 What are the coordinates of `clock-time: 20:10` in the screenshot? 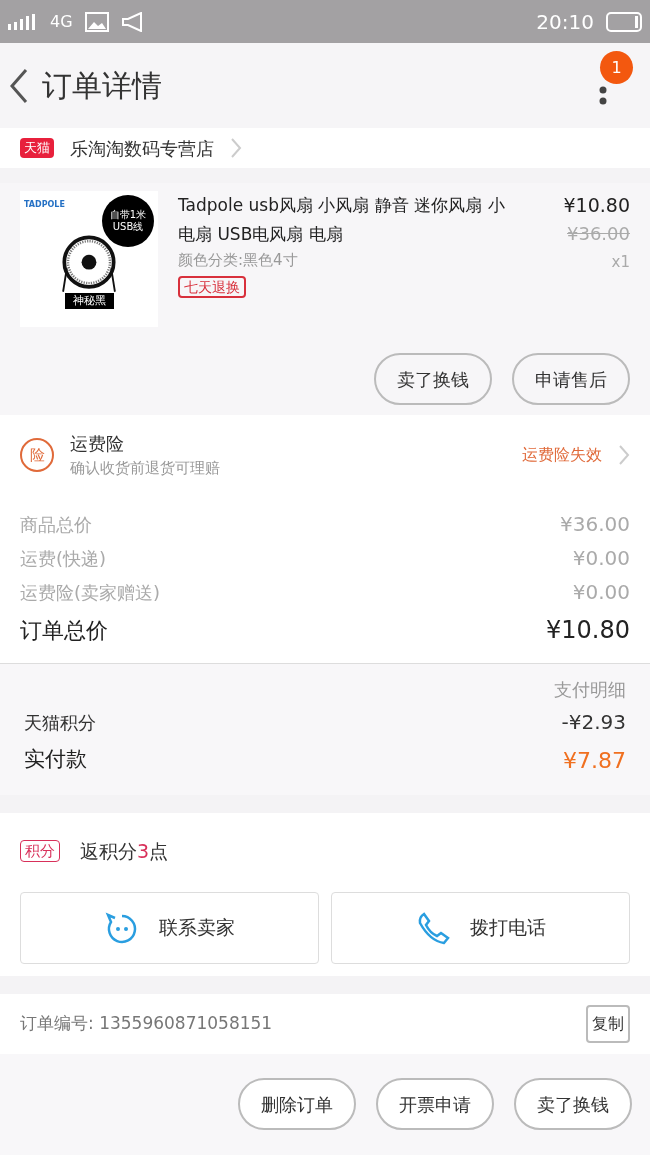 It's located at (565, 22).